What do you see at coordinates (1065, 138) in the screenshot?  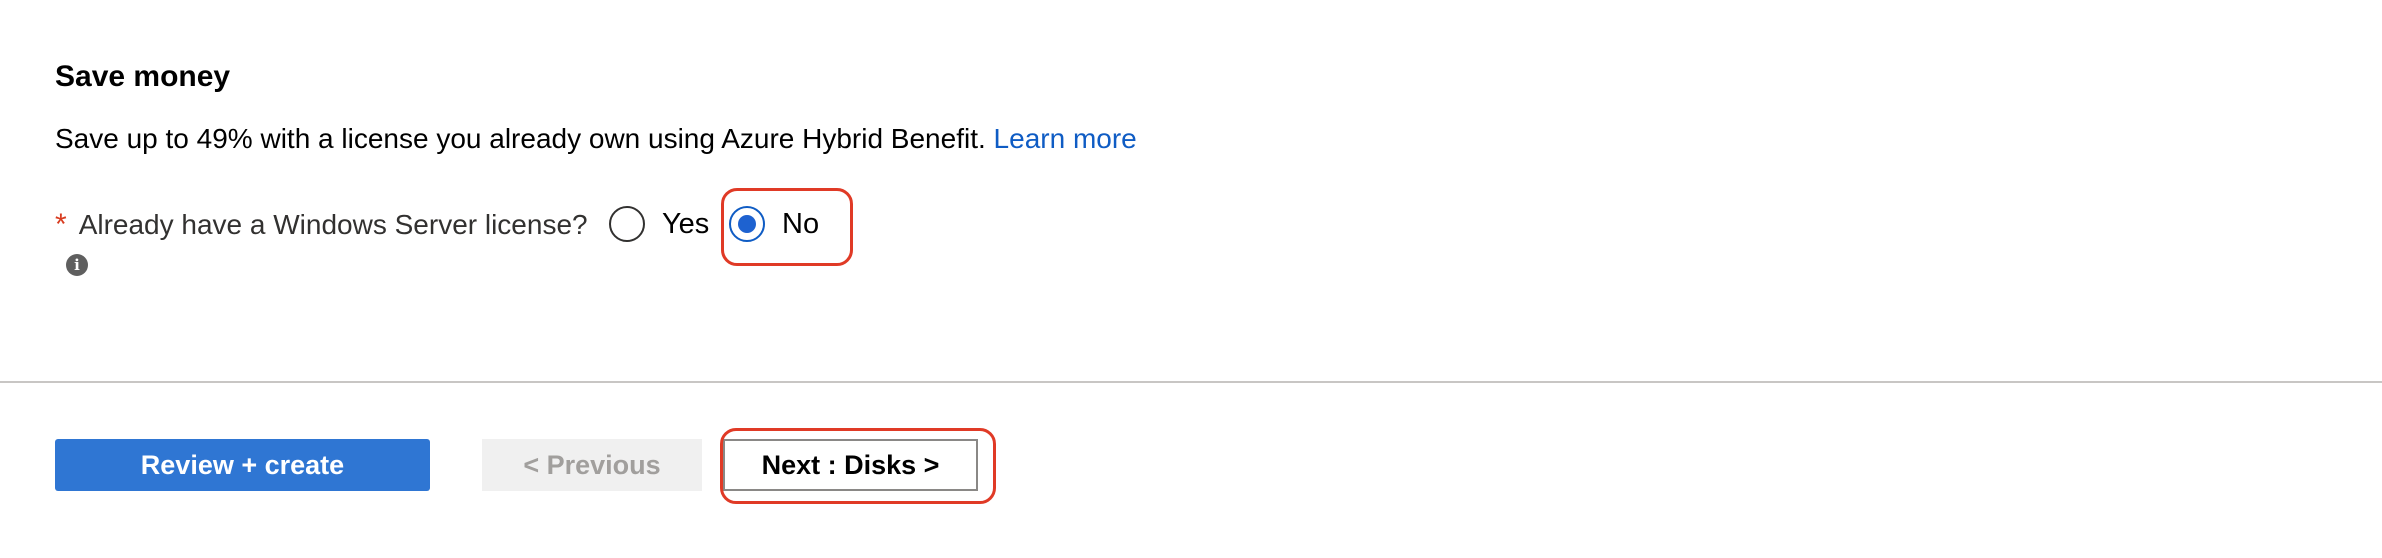 I see `learn-more-link: Learn more` at bounding box center [1065, 138].